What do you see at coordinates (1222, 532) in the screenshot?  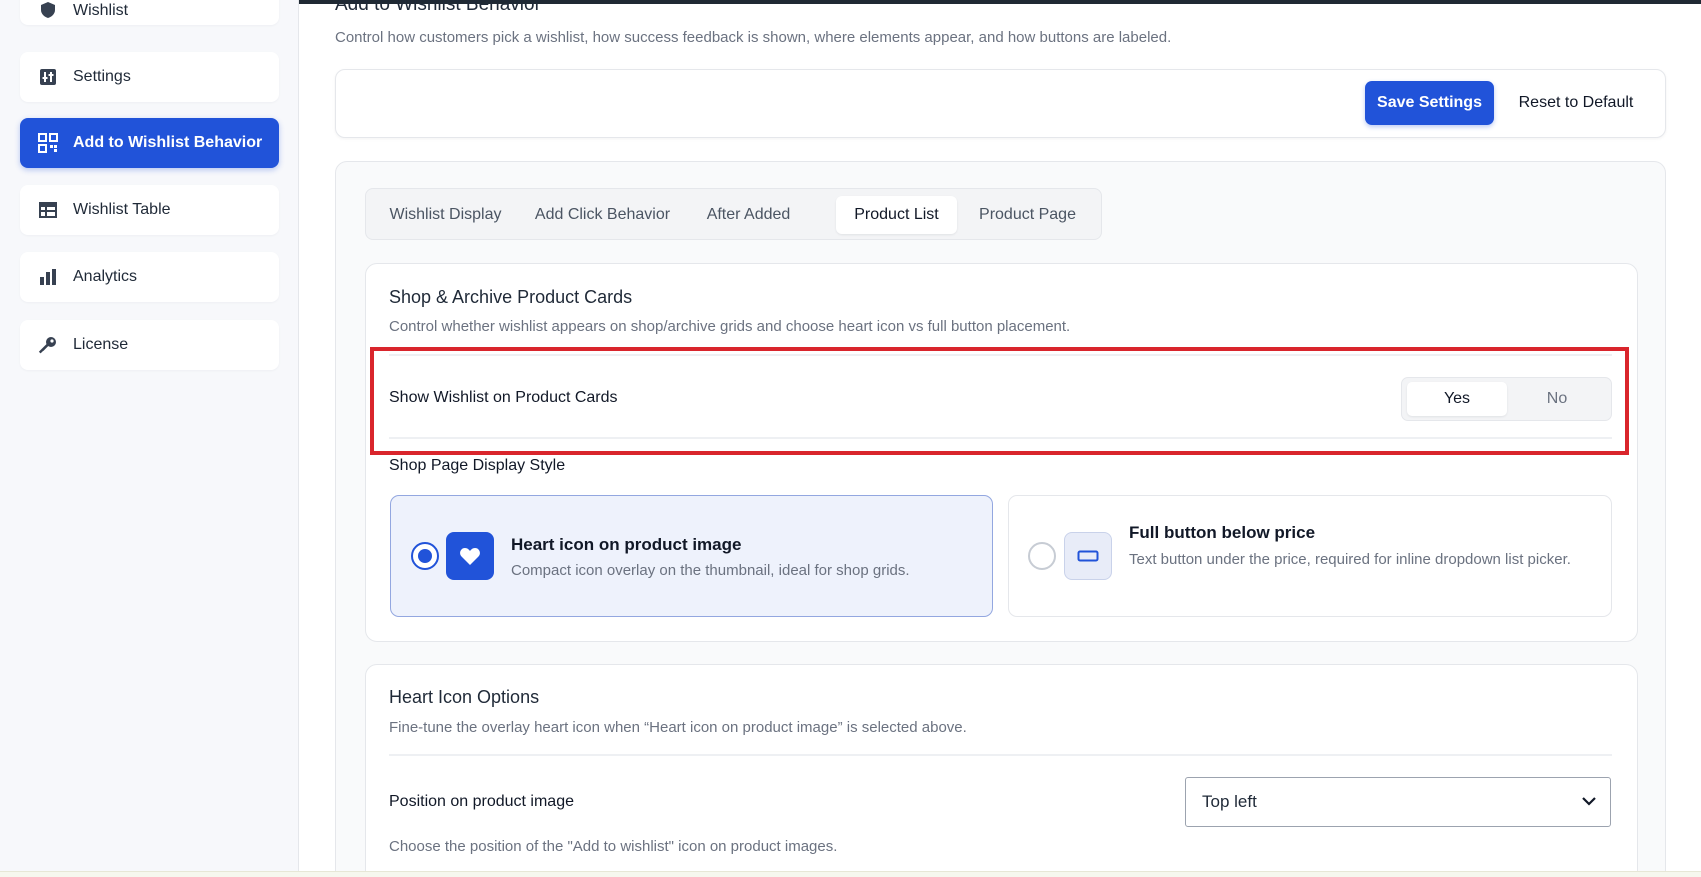 I see `option-title: Full button below price` at bounding box center [1222, 532].